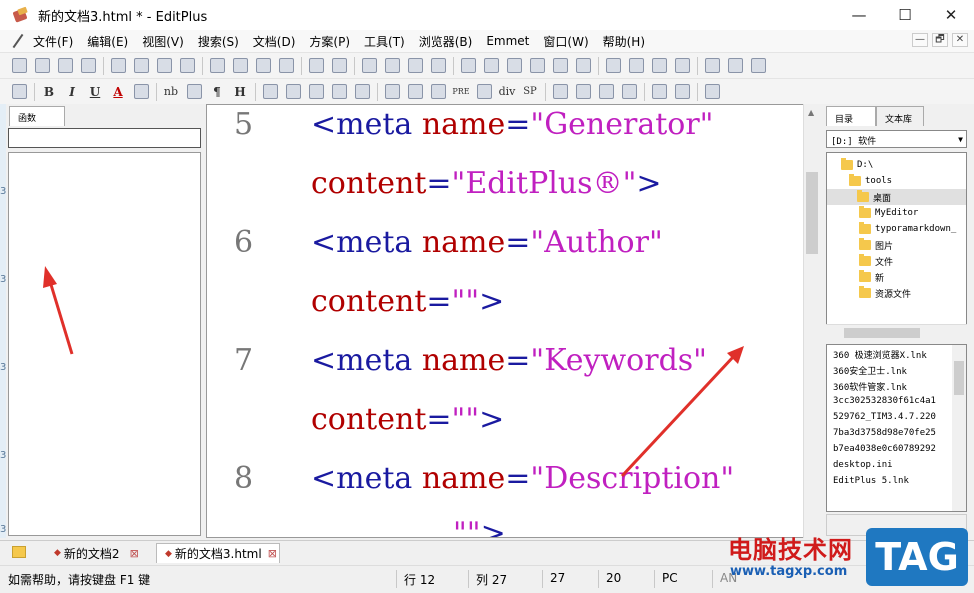  What do you see at coordinates (415, 92) in the screenshot?
I see `form-icon` at bounding box center [415, 92].